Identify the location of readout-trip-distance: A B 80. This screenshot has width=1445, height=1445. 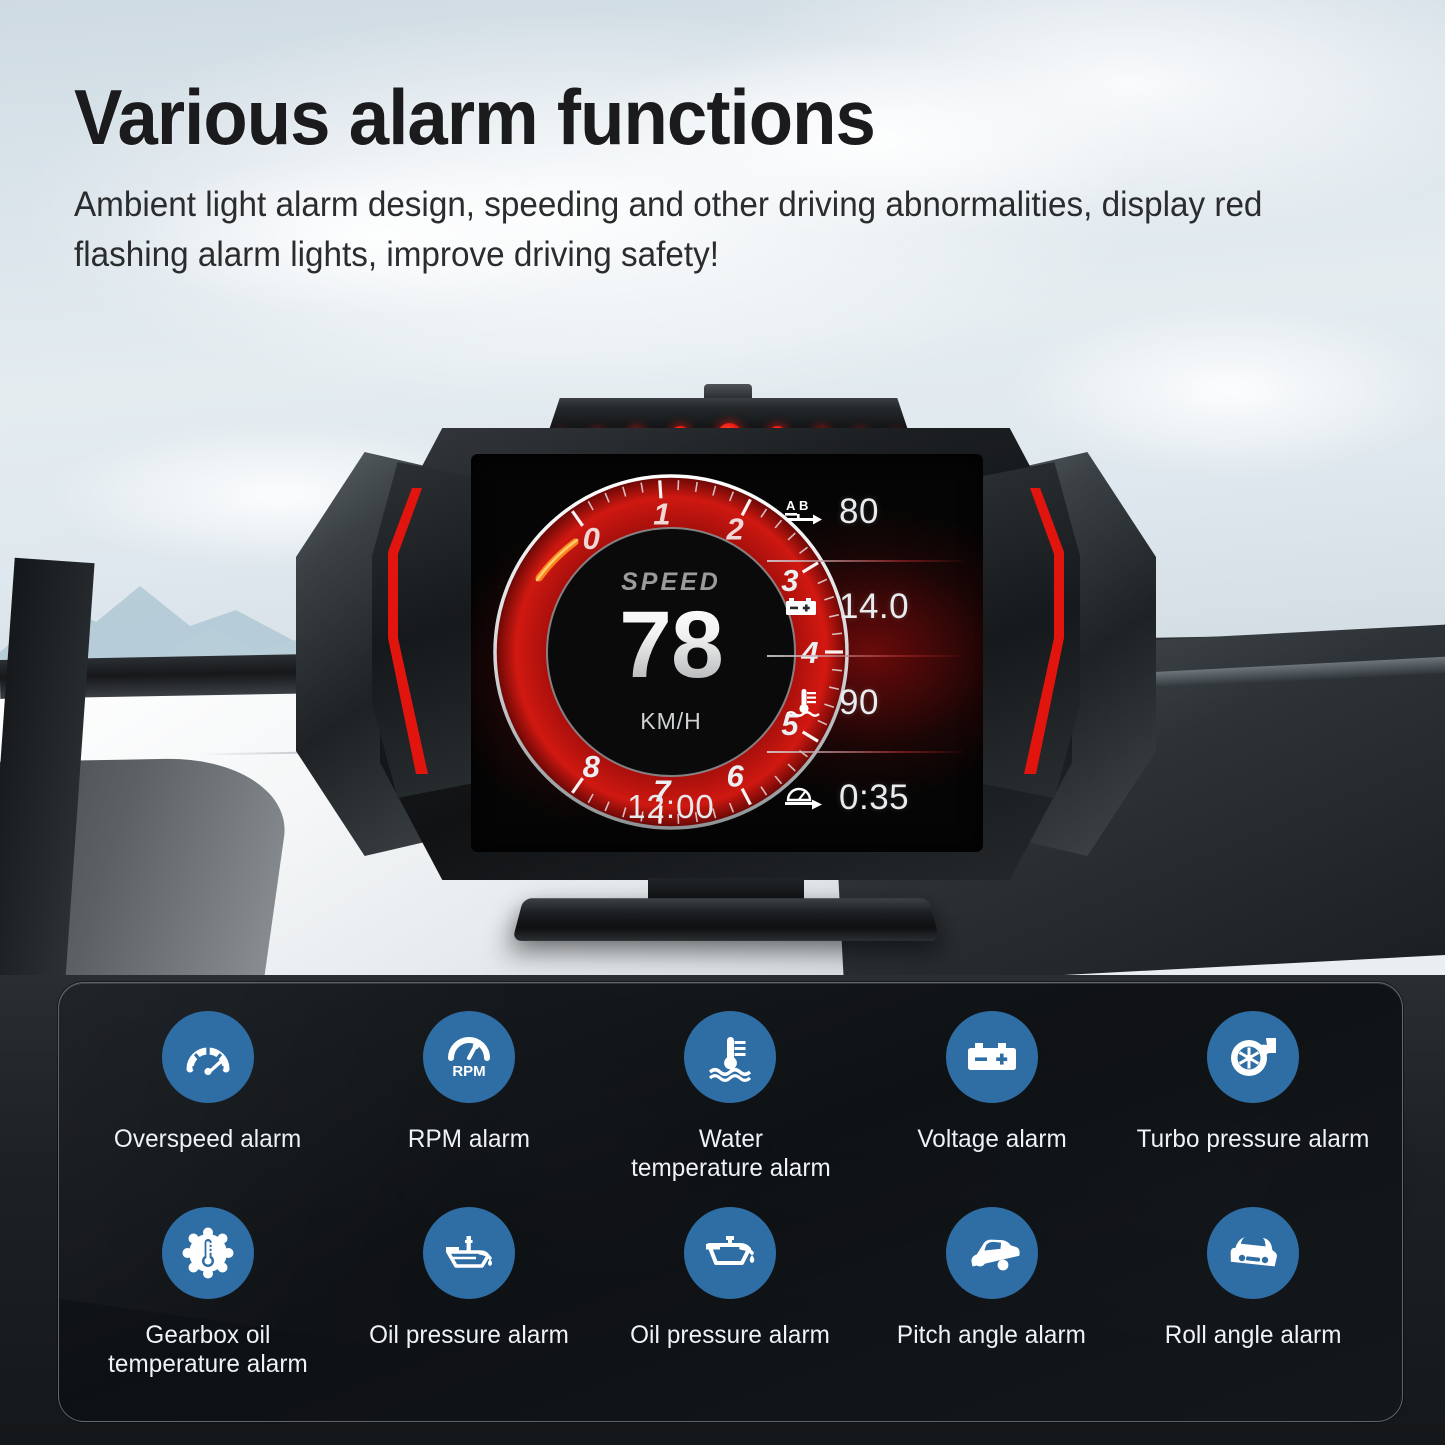
(873, 512).